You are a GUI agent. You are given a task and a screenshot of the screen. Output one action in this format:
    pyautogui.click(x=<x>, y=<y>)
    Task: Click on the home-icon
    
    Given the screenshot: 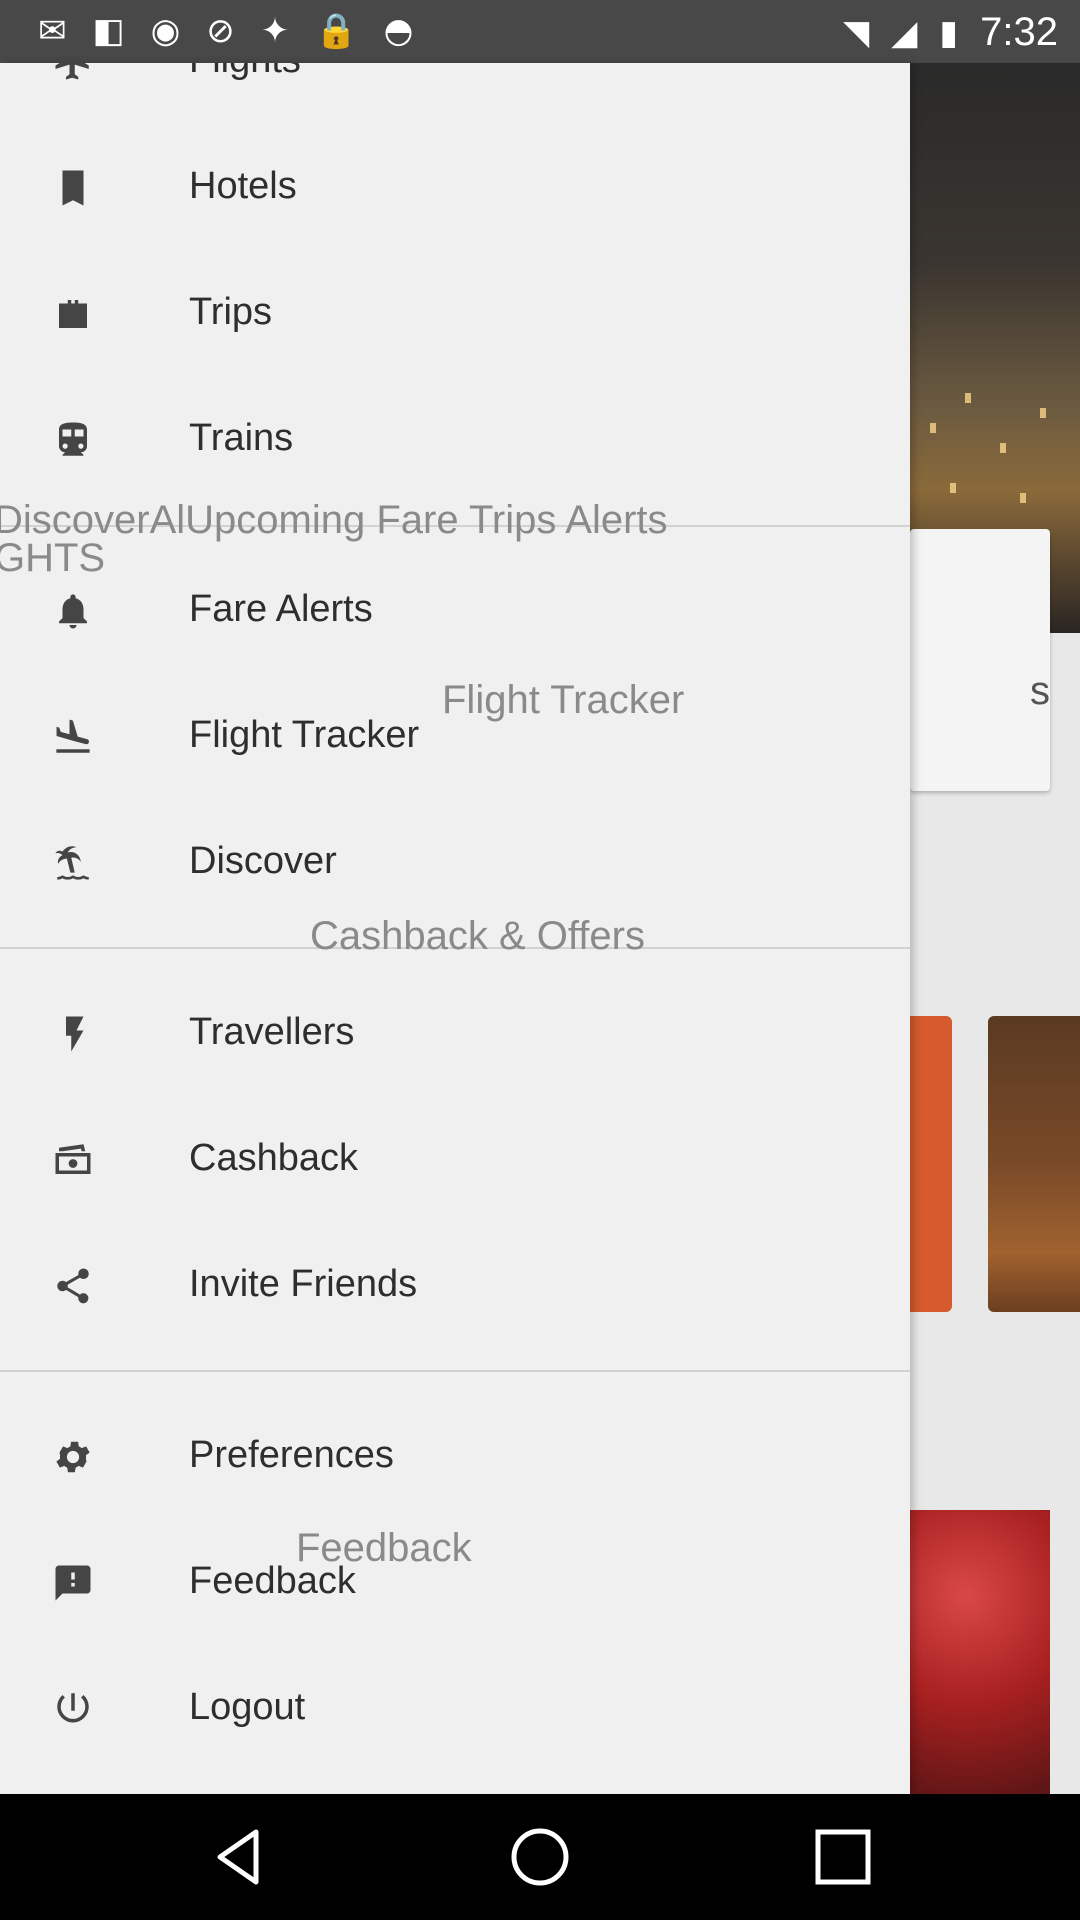 What is the action you would take?
    pyautogui.click(x=540, y=1857)
    